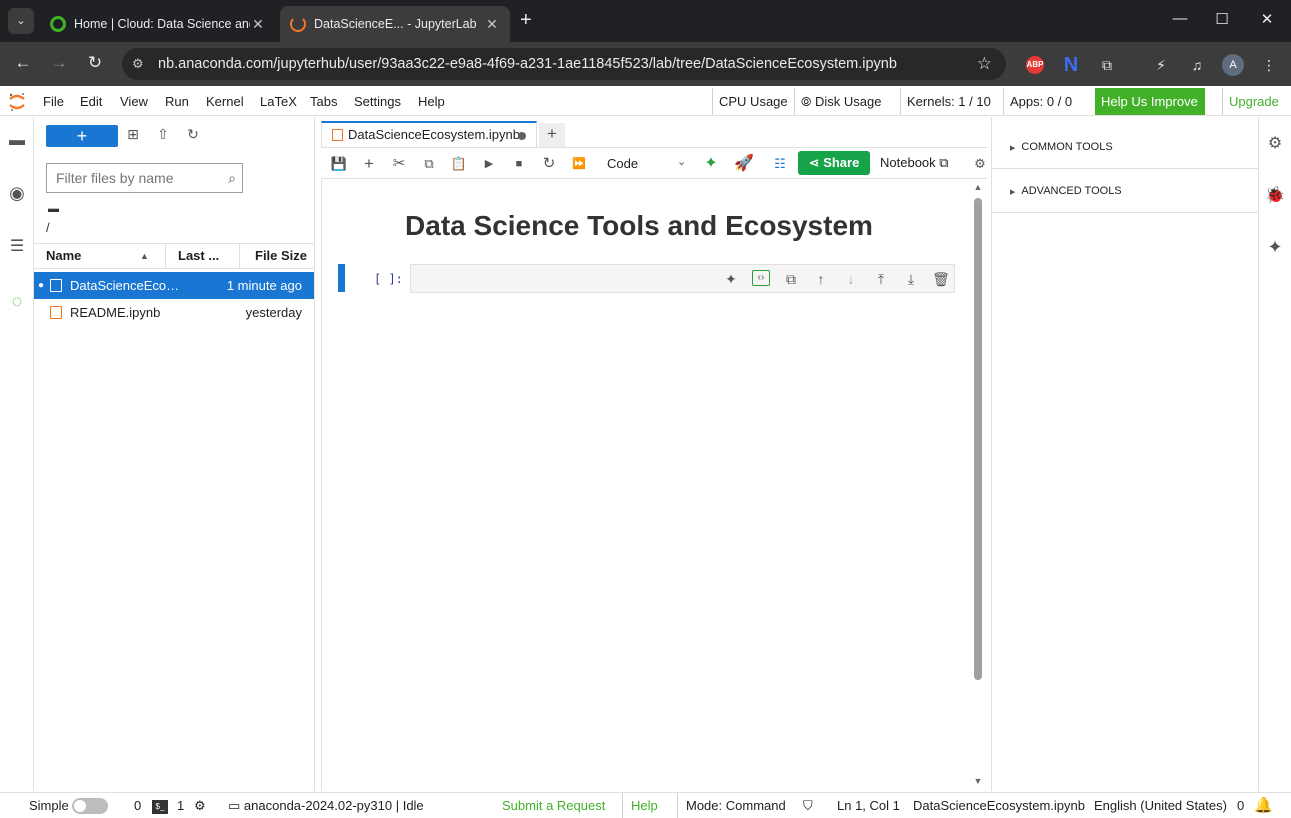 The image size is (1291, 818). Describe the element at coordinates (369, 164) in the screenshot. I see `insert-cell-icon: +` at that location.